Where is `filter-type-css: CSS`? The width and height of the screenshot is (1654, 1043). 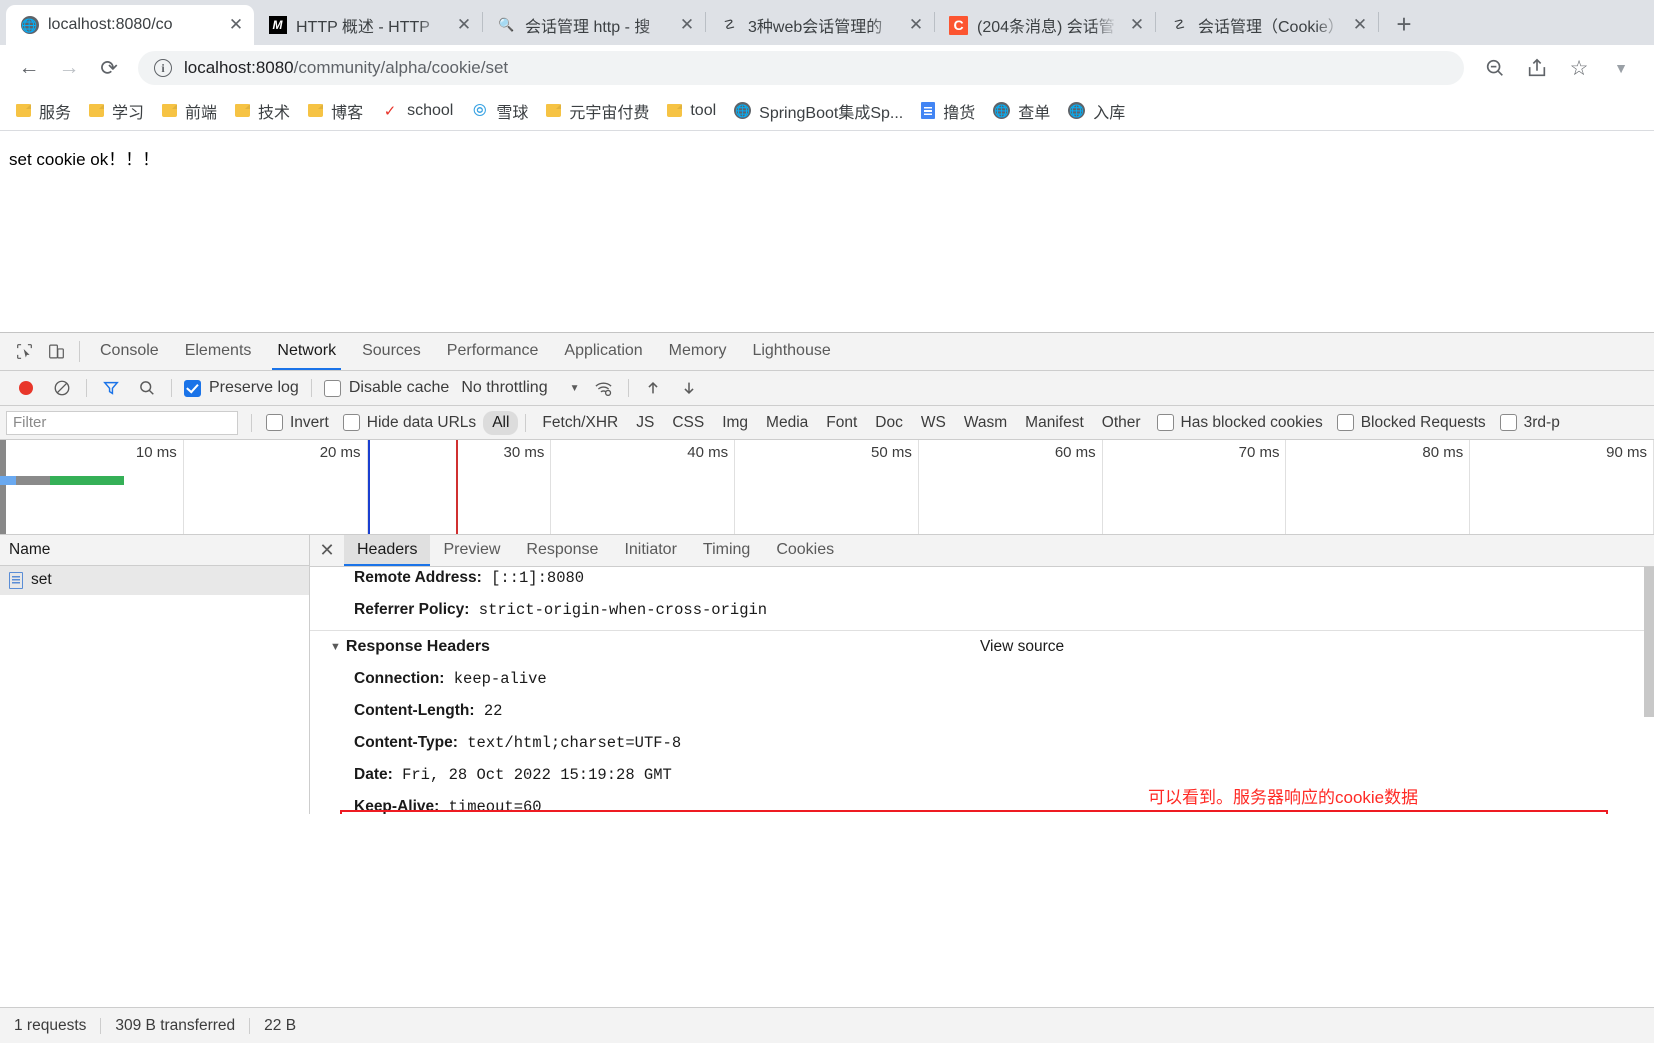
filter-type-css: CSS is located at coordinates (688, 423).